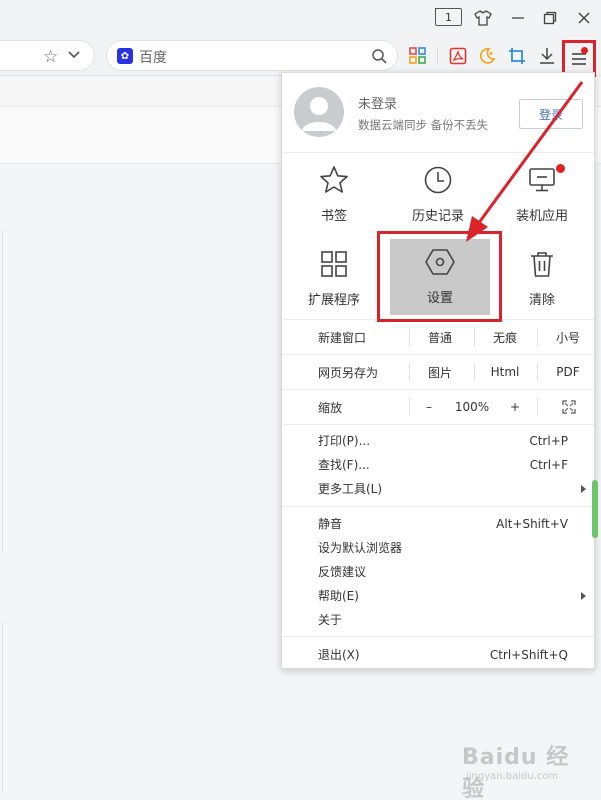 Image resolution: width=601 pixels, height=800 pixels. What do you see at coordinates (334, 179) in the screenshot?
I see `star-icon` at bounding box center [334, 179].